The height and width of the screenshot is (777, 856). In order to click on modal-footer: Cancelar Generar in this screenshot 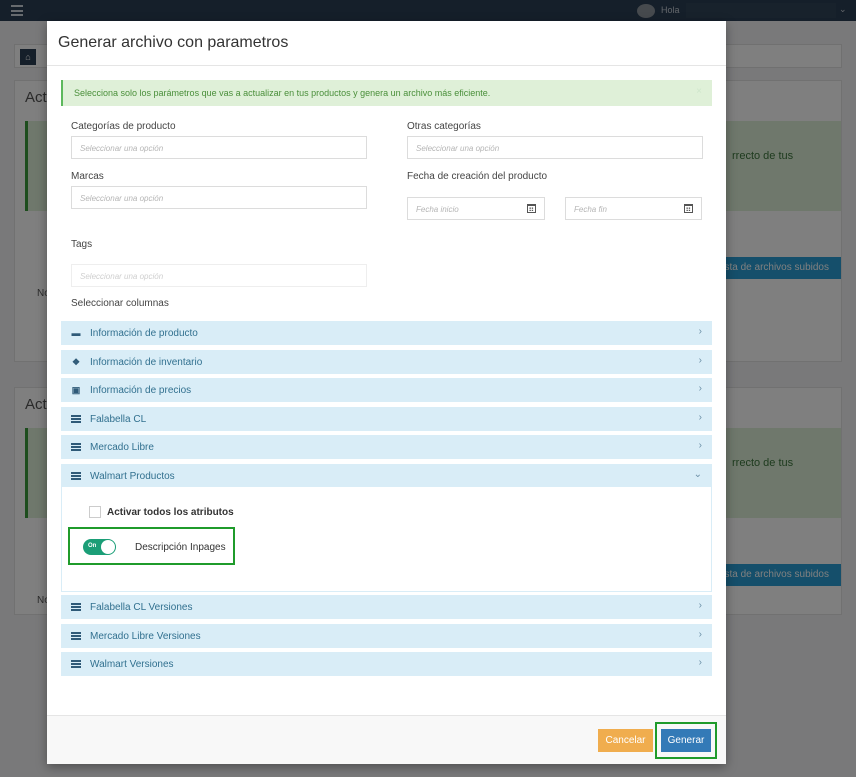, I will do `click(386, 739)`.